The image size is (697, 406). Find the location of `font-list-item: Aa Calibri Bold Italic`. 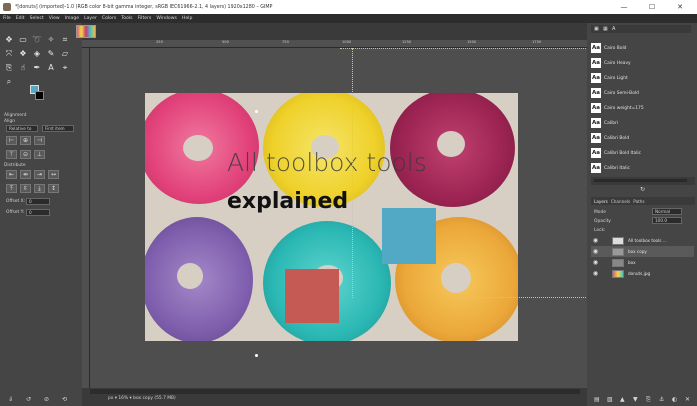

font-list-item: Aa Calibri Bold Italic is located at coordinates (641, 153).